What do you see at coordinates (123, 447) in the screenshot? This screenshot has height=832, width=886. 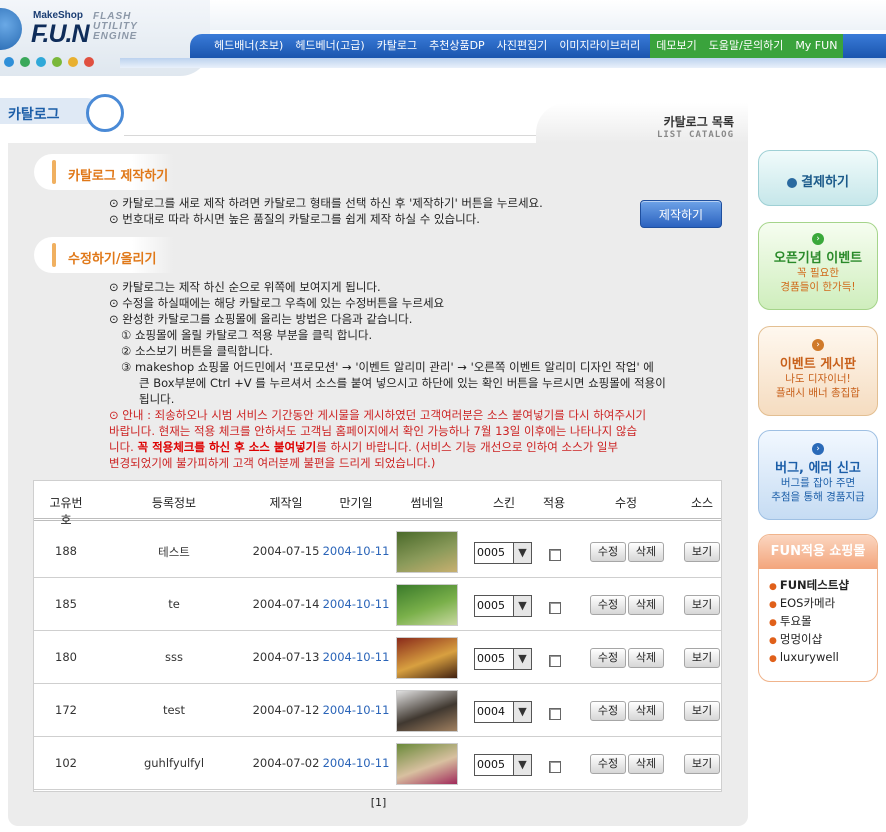 I see `notice-line-3-start: 니다.` at bounding box center [123, 447].